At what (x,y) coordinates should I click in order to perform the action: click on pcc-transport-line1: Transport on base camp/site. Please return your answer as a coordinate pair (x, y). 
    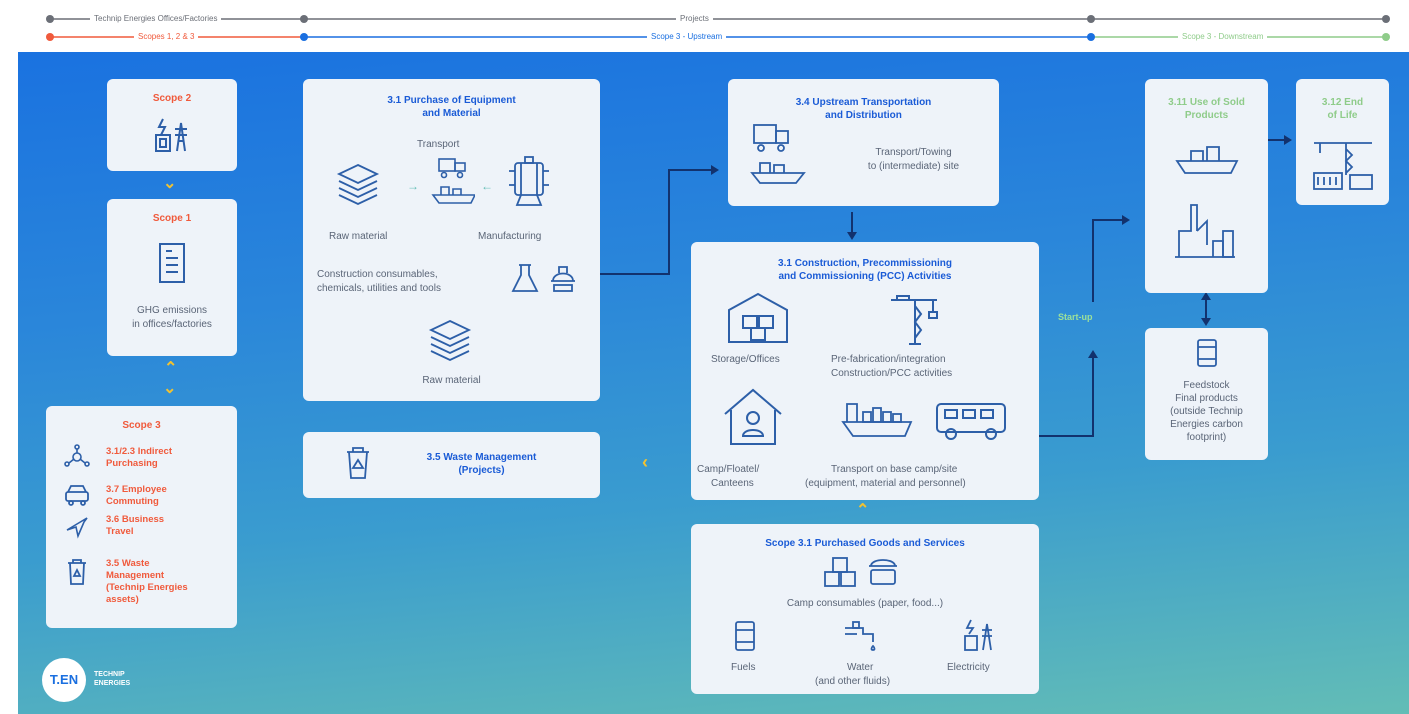
    Looking at the image, I should click on (894, 469).